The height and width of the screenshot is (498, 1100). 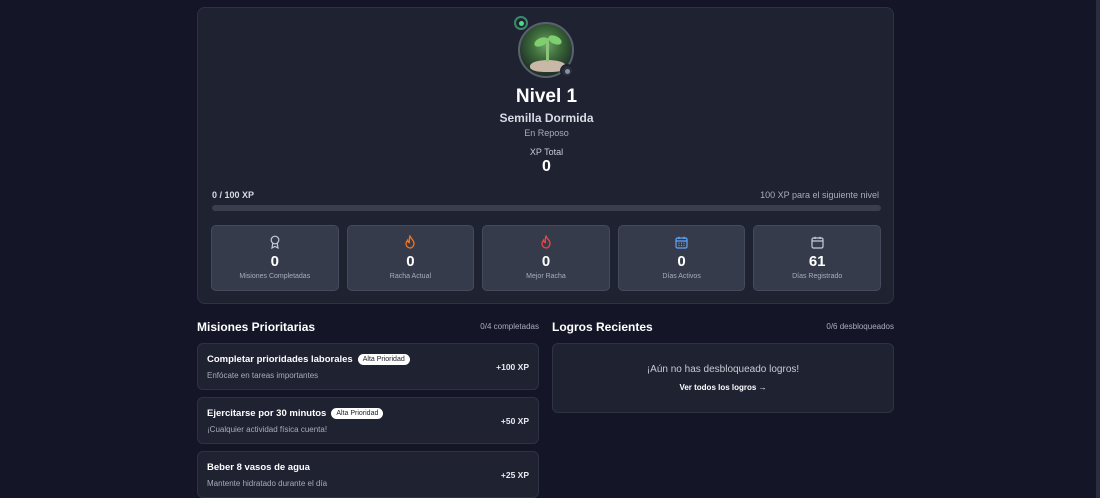 I want to click on stat-registered-days: 61 Días Registrado, so click(x=817, y=258).